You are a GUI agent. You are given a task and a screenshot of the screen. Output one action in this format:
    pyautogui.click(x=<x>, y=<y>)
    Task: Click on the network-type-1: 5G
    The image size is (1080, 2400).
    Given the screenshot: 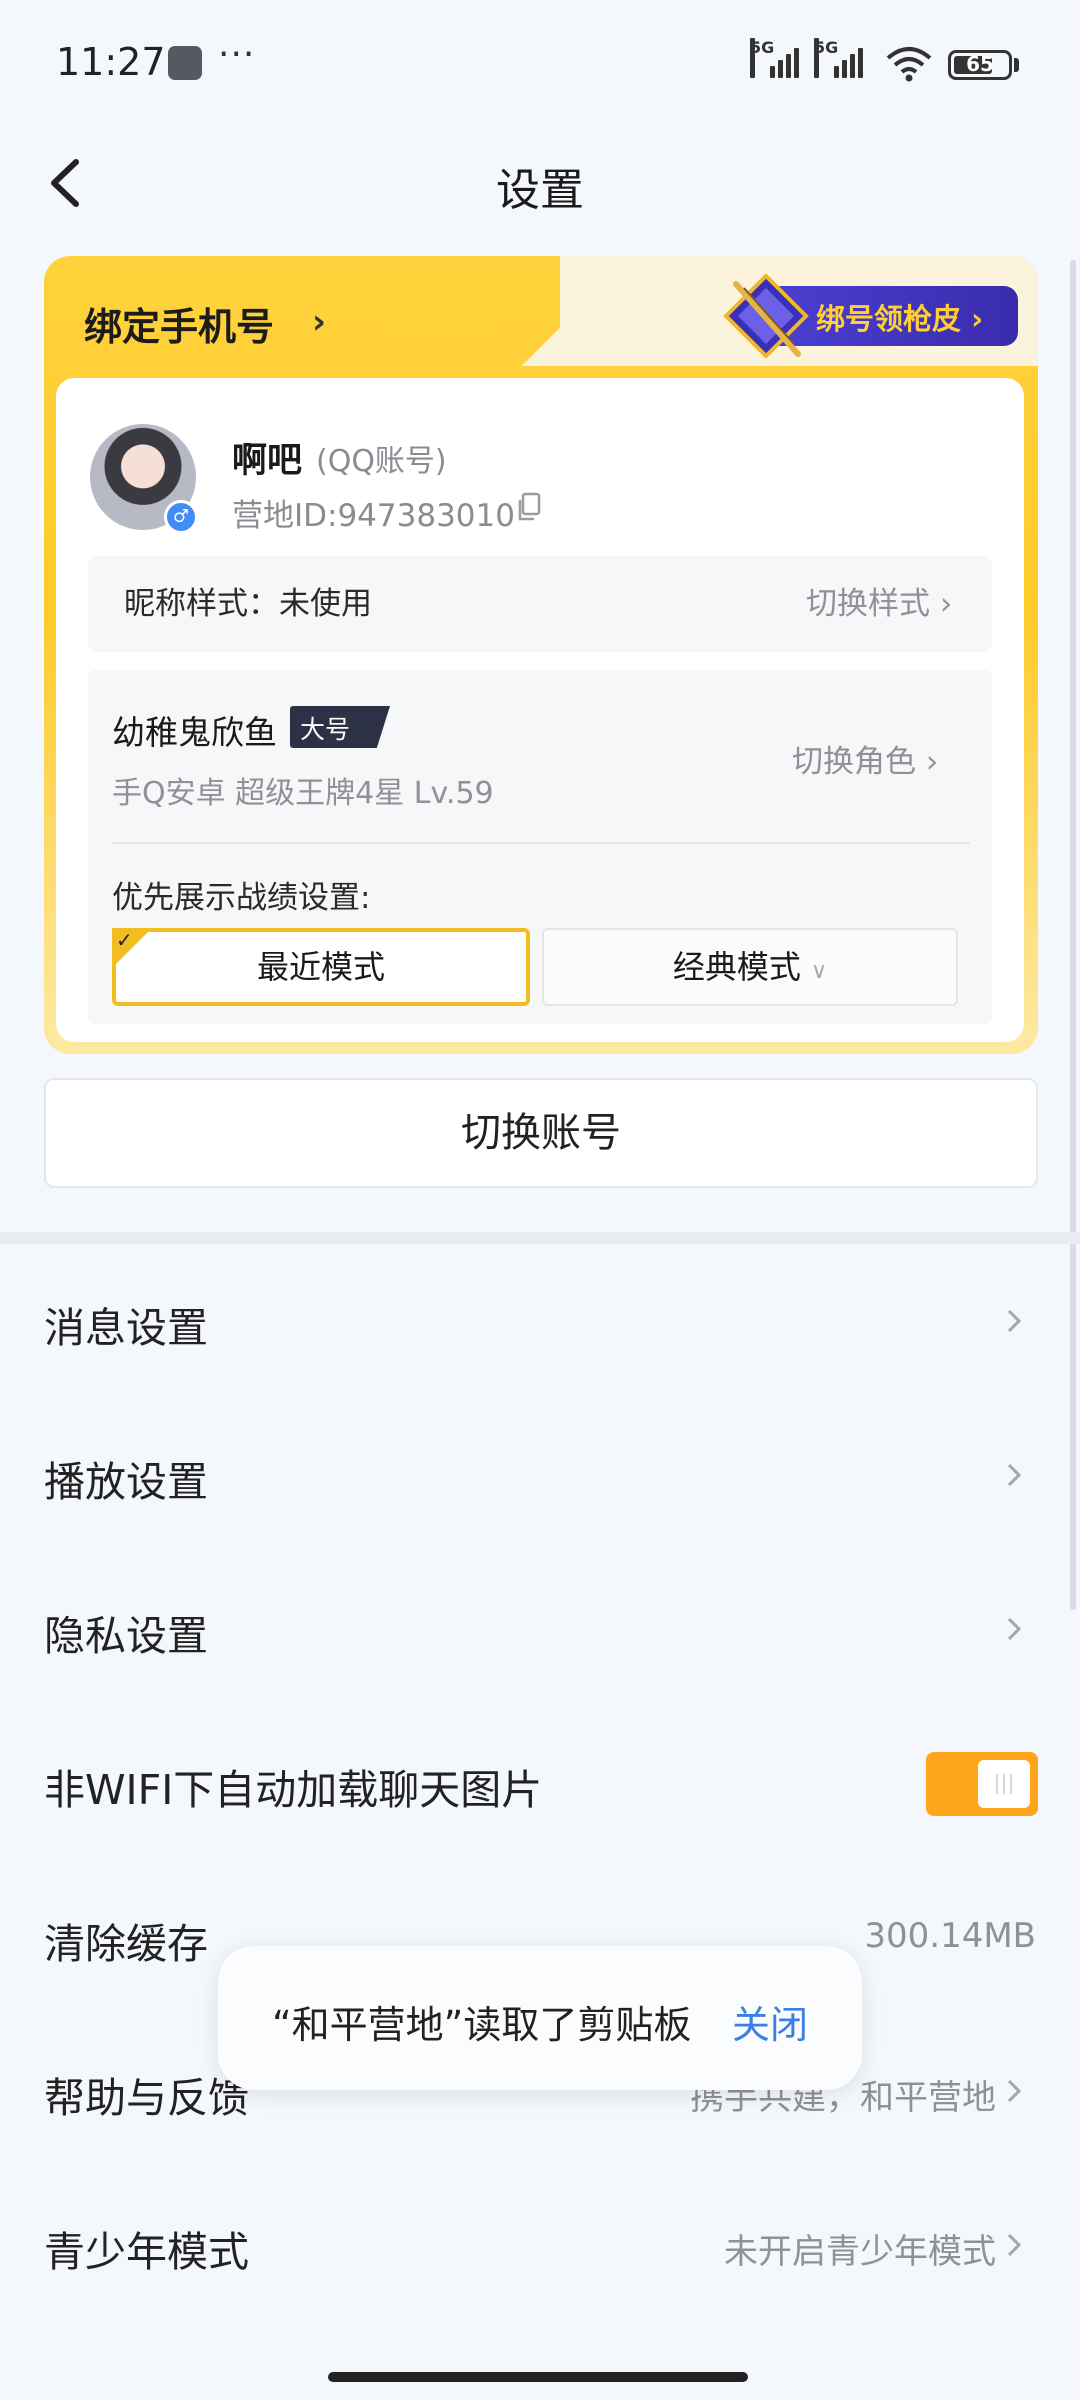 What is the action you would take?
    pyautogui.click(x=762, y=58)
    